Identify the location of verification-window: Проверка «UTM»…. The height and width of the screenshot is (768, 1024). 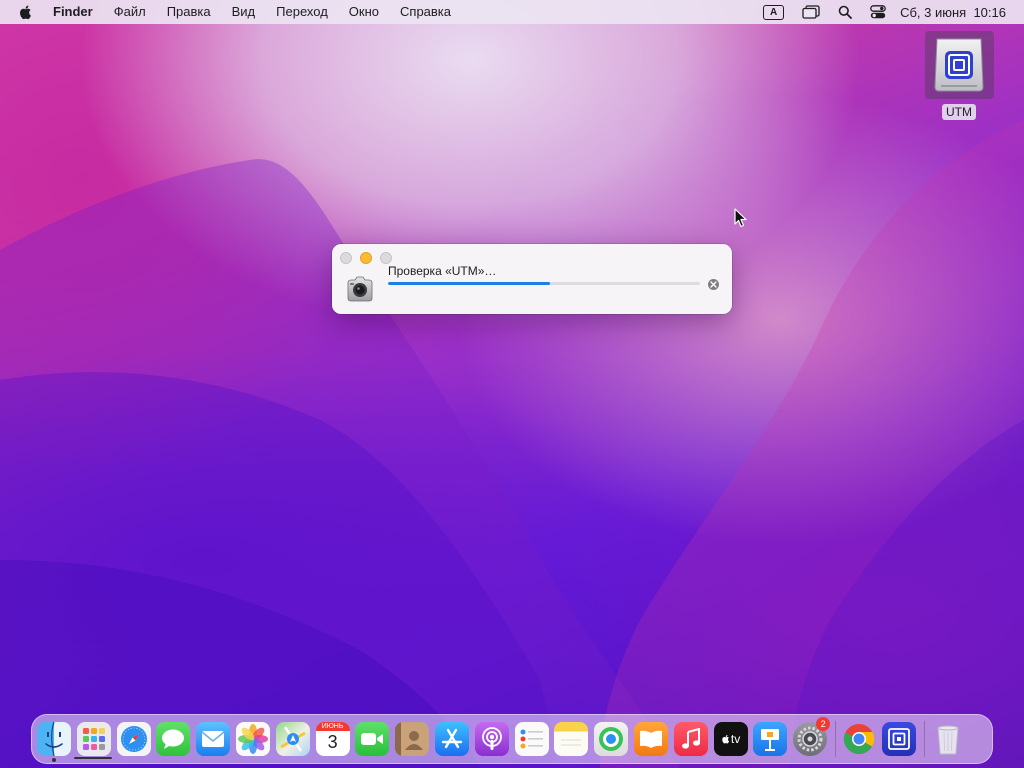
(532, 279).